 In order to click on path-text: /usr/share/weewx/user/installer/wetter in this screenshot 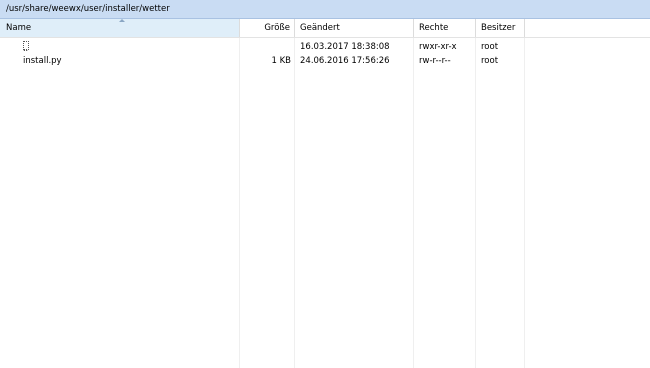, I will do `click(88, 9)`.